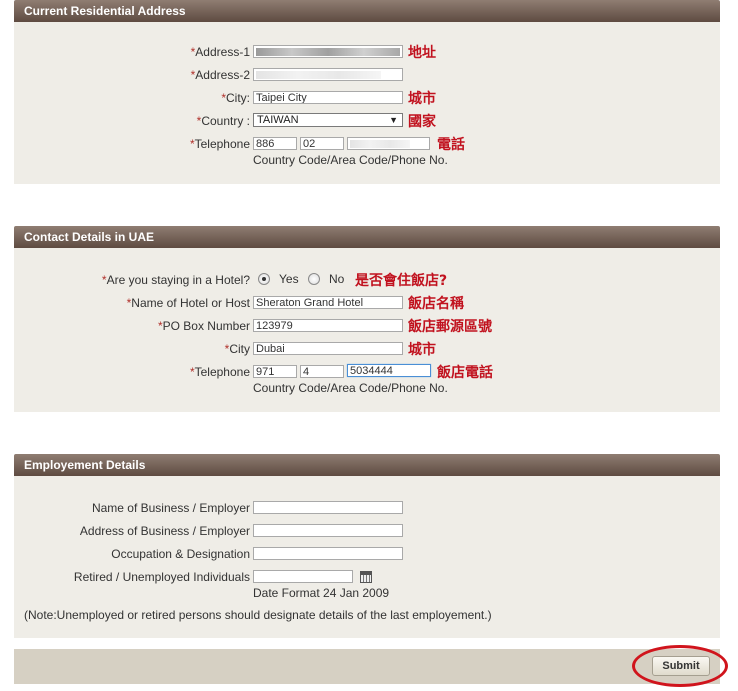 This screenshot has width=738, height=691. Describe the element at coordinates (422, 53) in the screenshot. I see `annotation-address: 地址` at that location.